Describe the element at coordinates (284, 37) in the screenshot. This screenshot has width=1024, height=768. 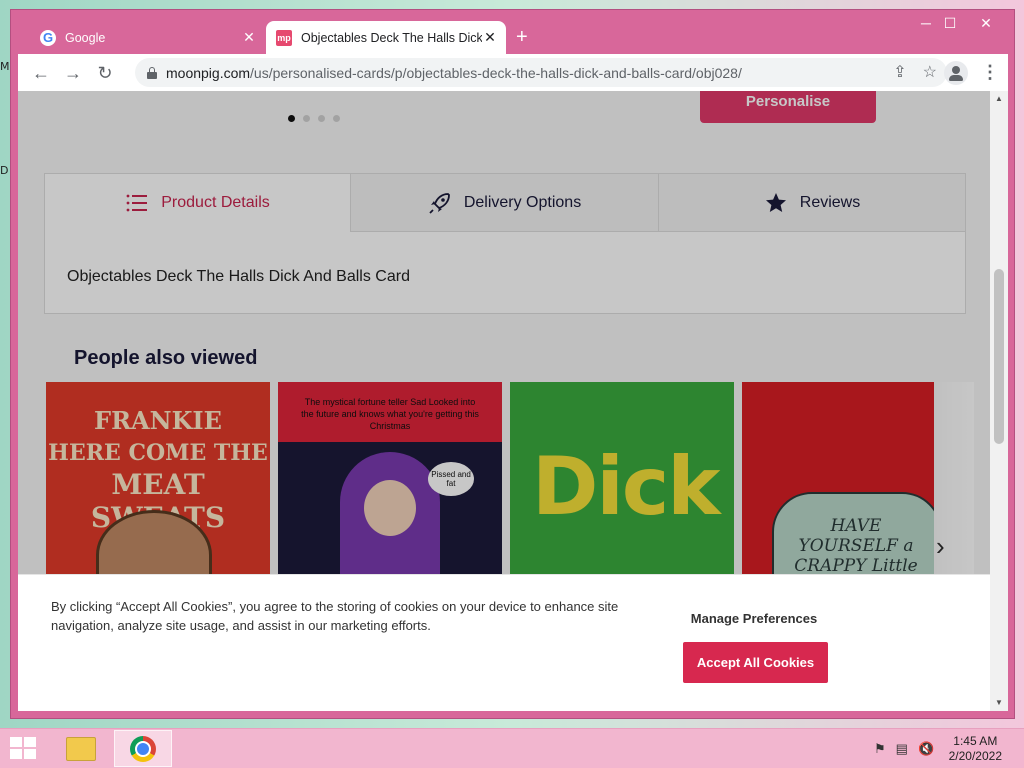
I see `moonpig-icon: mp` at that location.